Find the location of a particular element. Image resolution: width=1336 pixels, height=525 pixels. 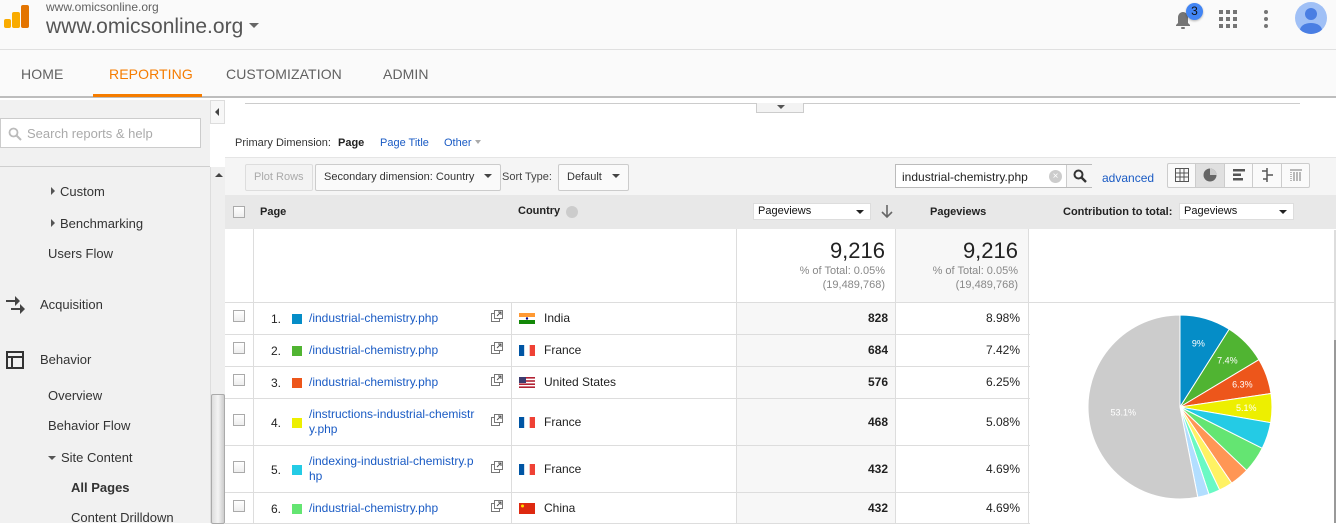

account-label: www.omicsonline.org is located at coordinates (102, 7).